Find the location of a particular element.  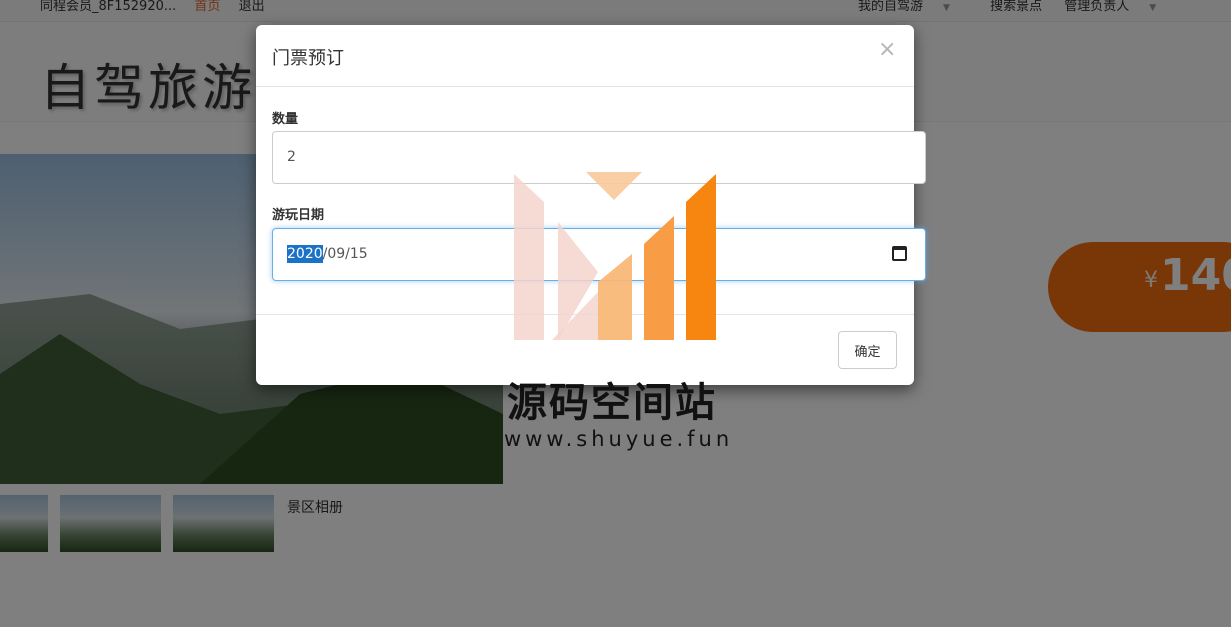

modal-title: 门票预订 is located at coordinates (308, 58).